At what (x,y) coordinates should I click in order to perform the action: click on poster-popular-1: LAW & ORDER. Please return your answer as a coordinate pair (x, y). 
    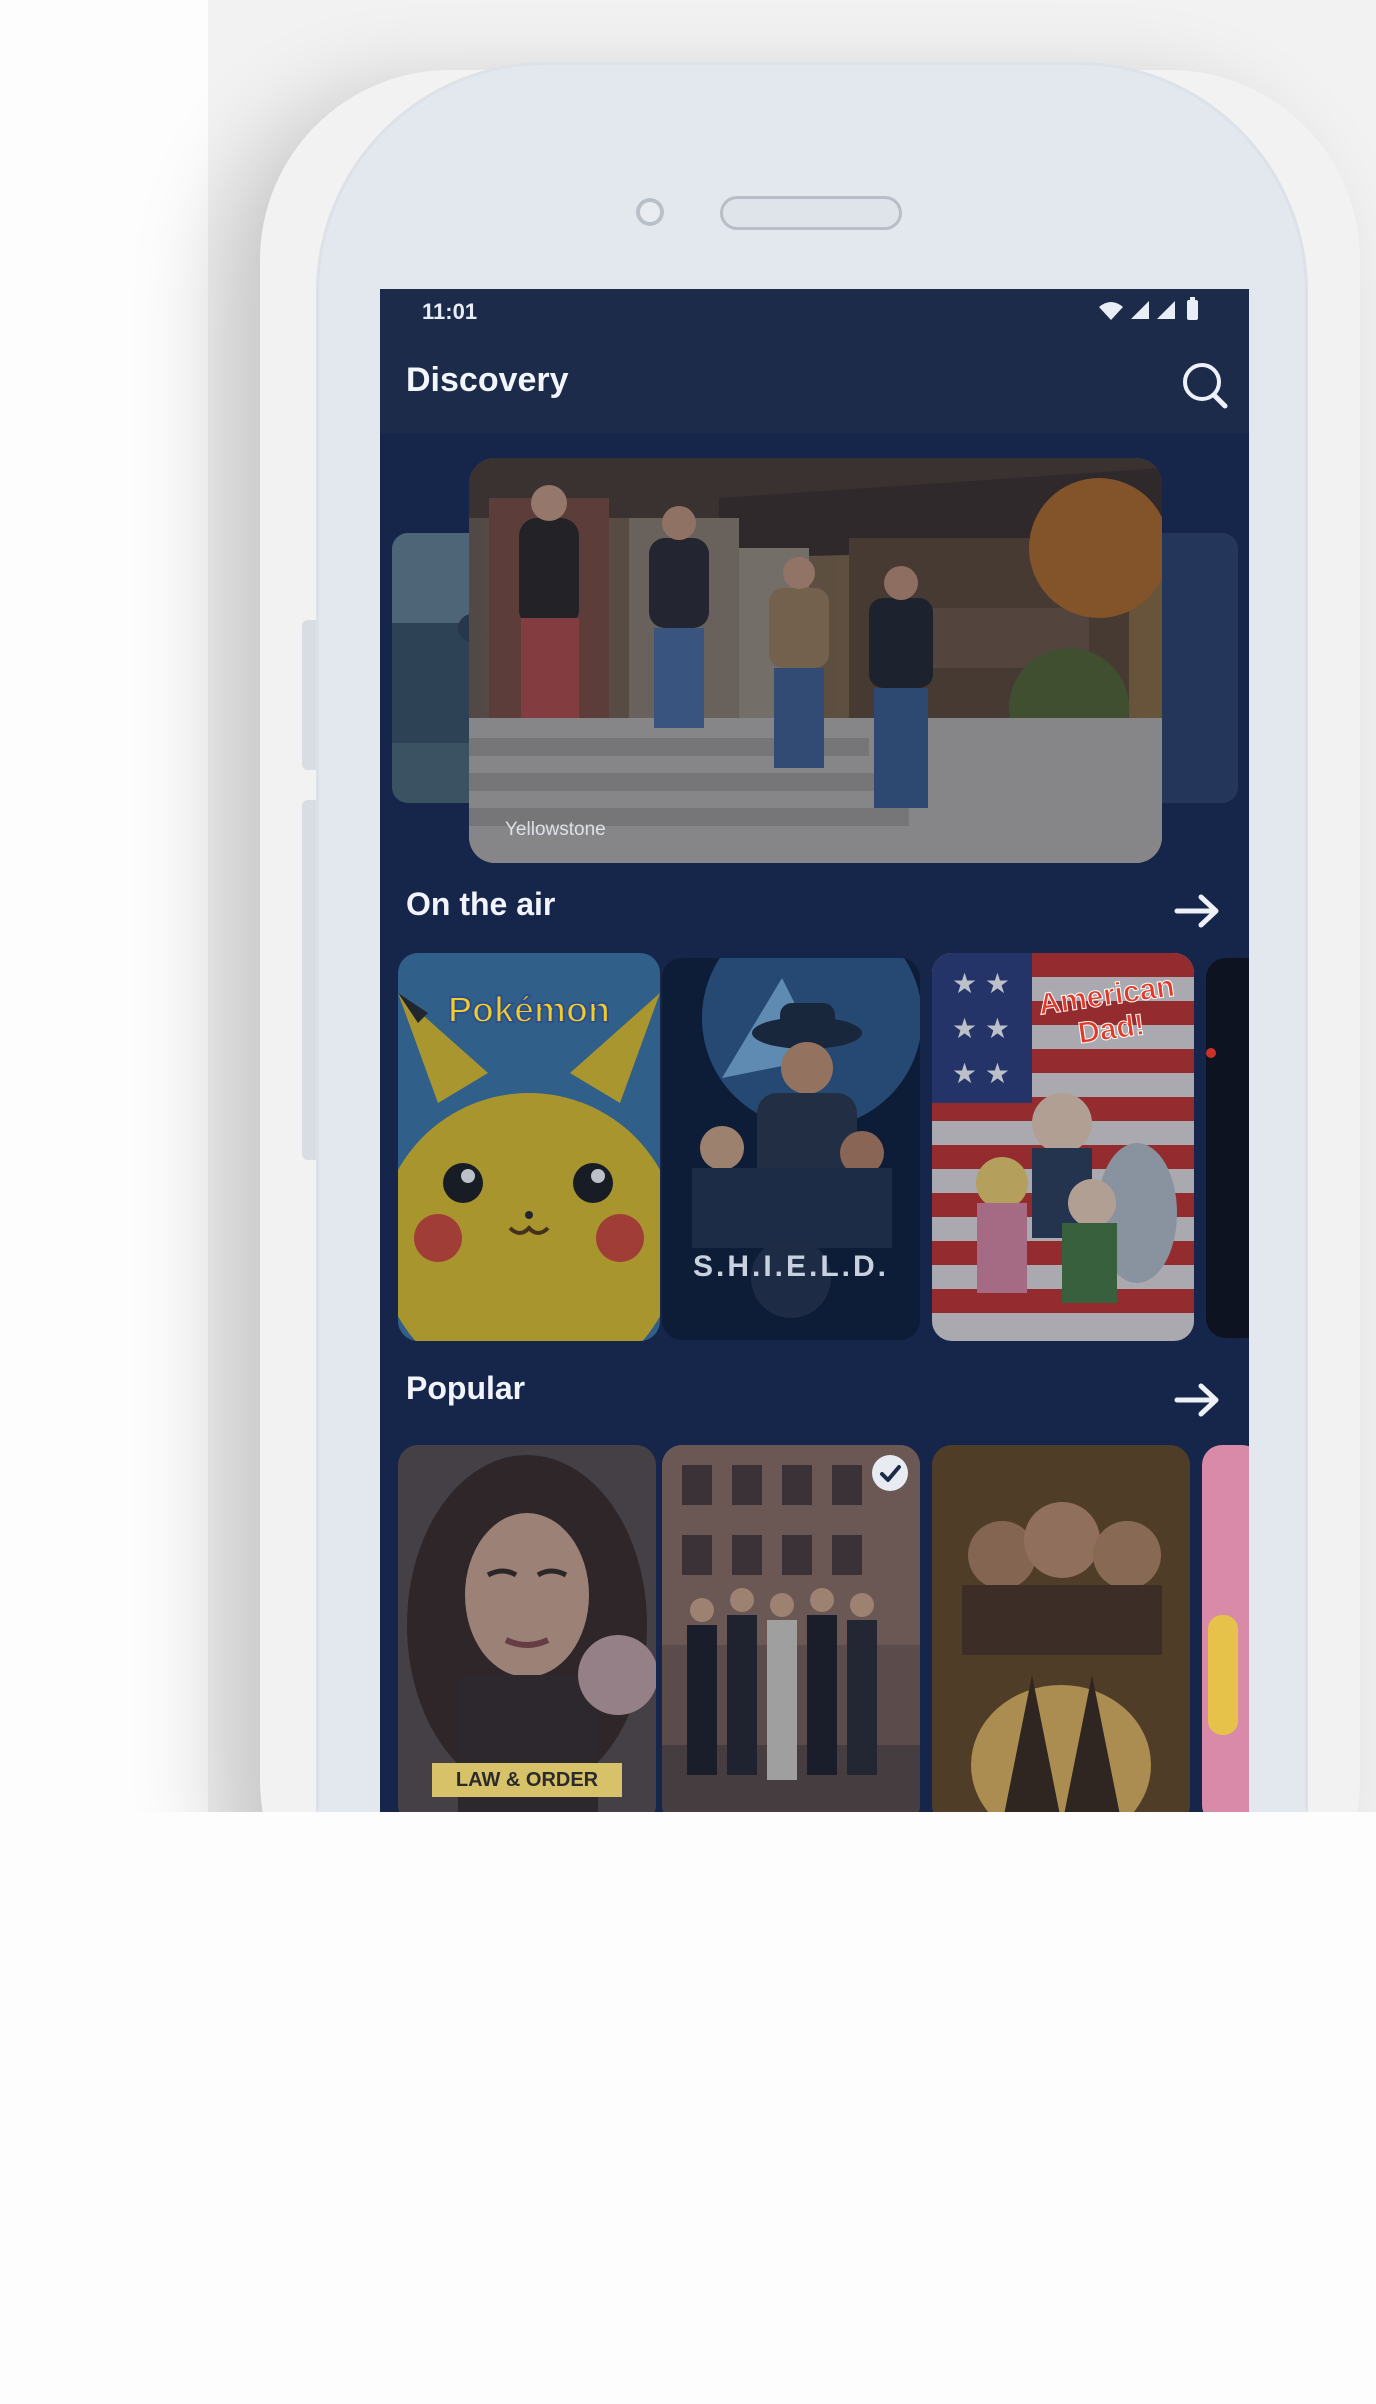
    Looking at the image, I should click on (527, 1628).